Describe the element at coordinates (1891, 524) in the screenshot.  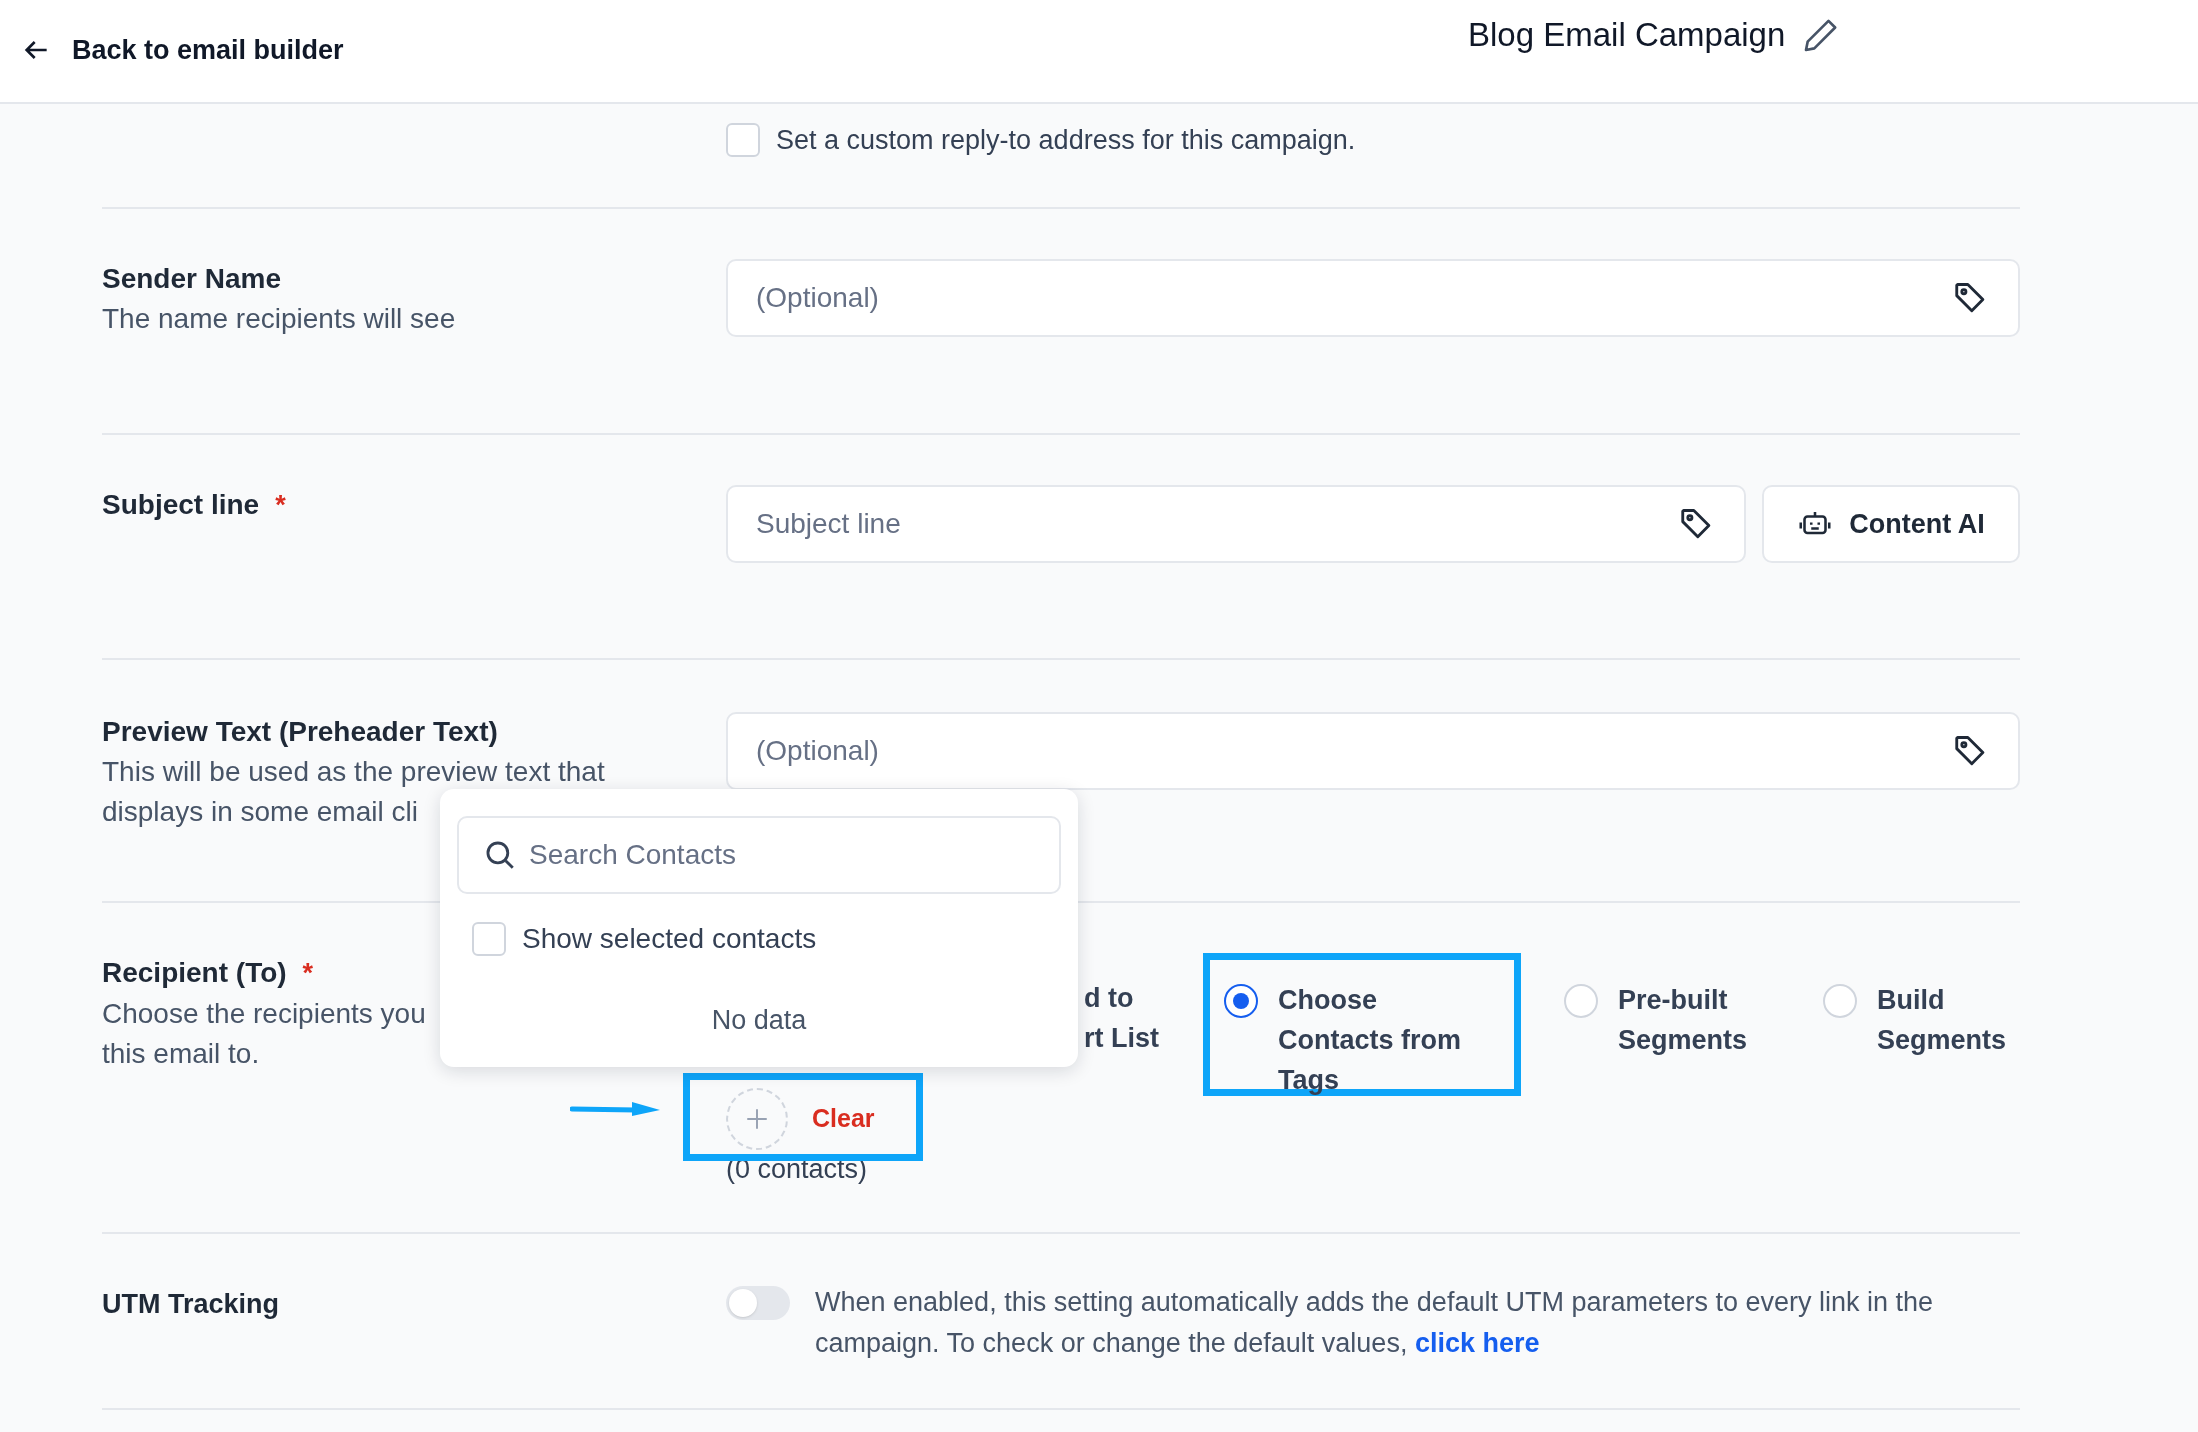
I see `content-ai-button: Content AI` at that location.